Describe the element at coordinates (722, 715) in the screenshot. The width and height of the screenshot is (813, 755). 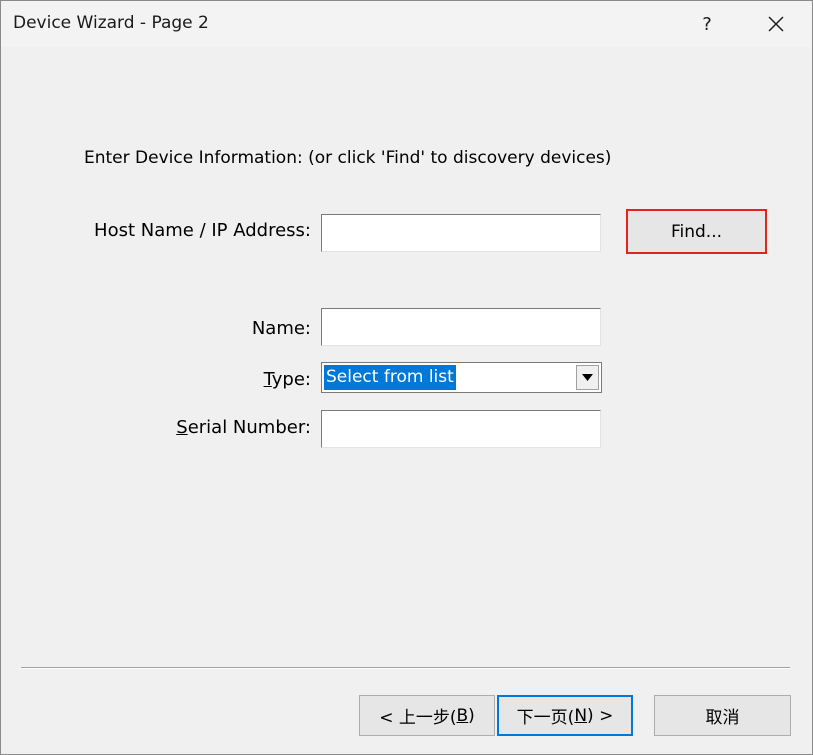
I see `cancel-button: 取消` at that location.